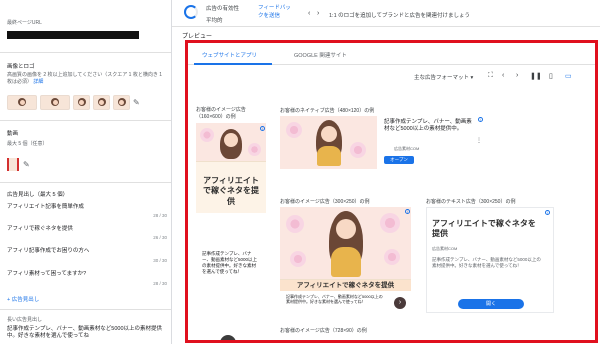  Describe the element at coordinates (23, 299) in the screenshot. I see `add-headline-link: + 広告見出し` at that location.